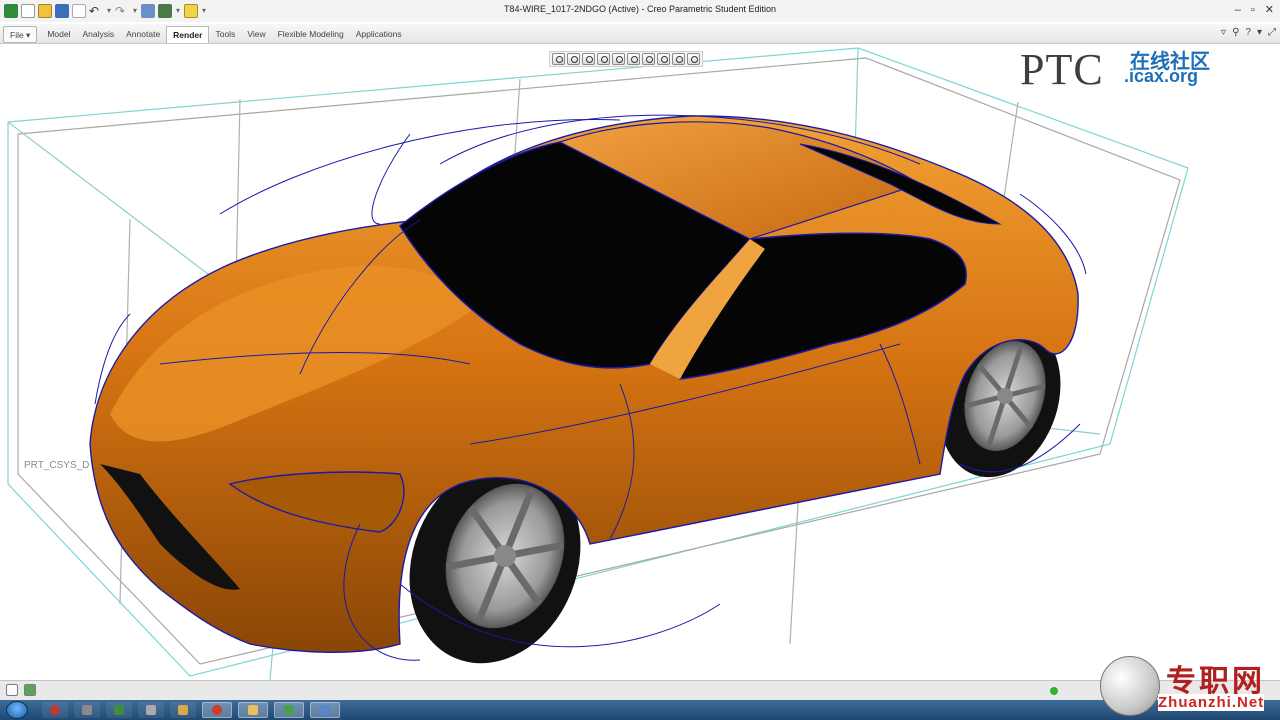  Describe the element at coordinates (1238, 10) in the screenshot. I see `minimize-button: –` at that location.